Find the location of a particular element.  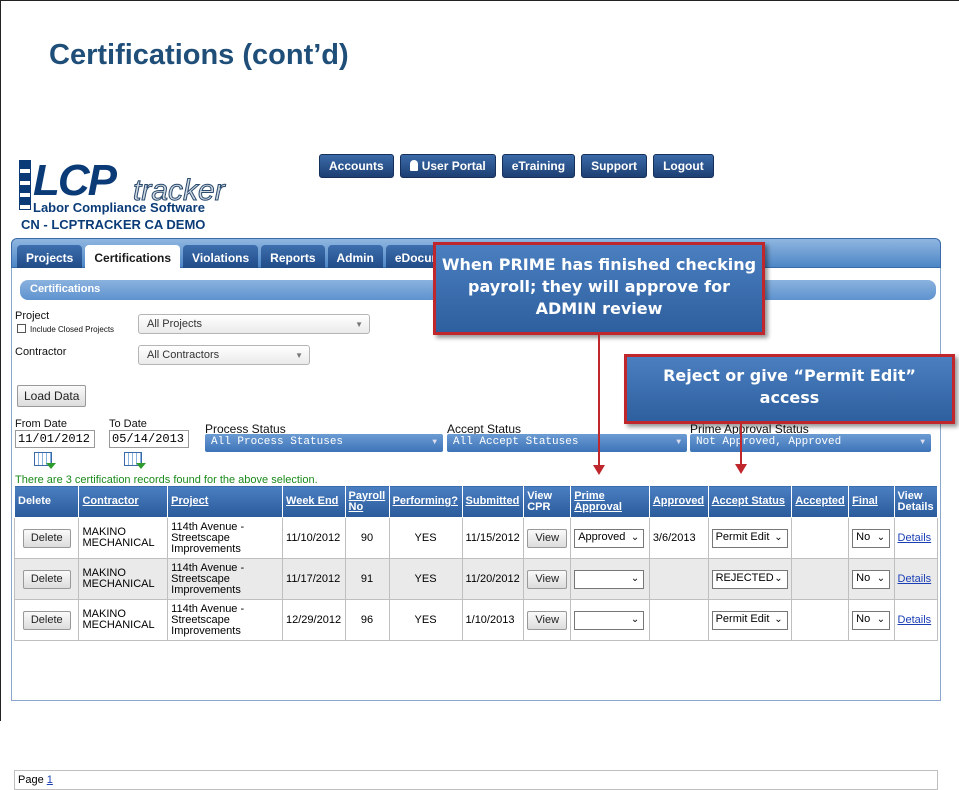

col-submitted: Submitted is located at coordinates (493, 501).